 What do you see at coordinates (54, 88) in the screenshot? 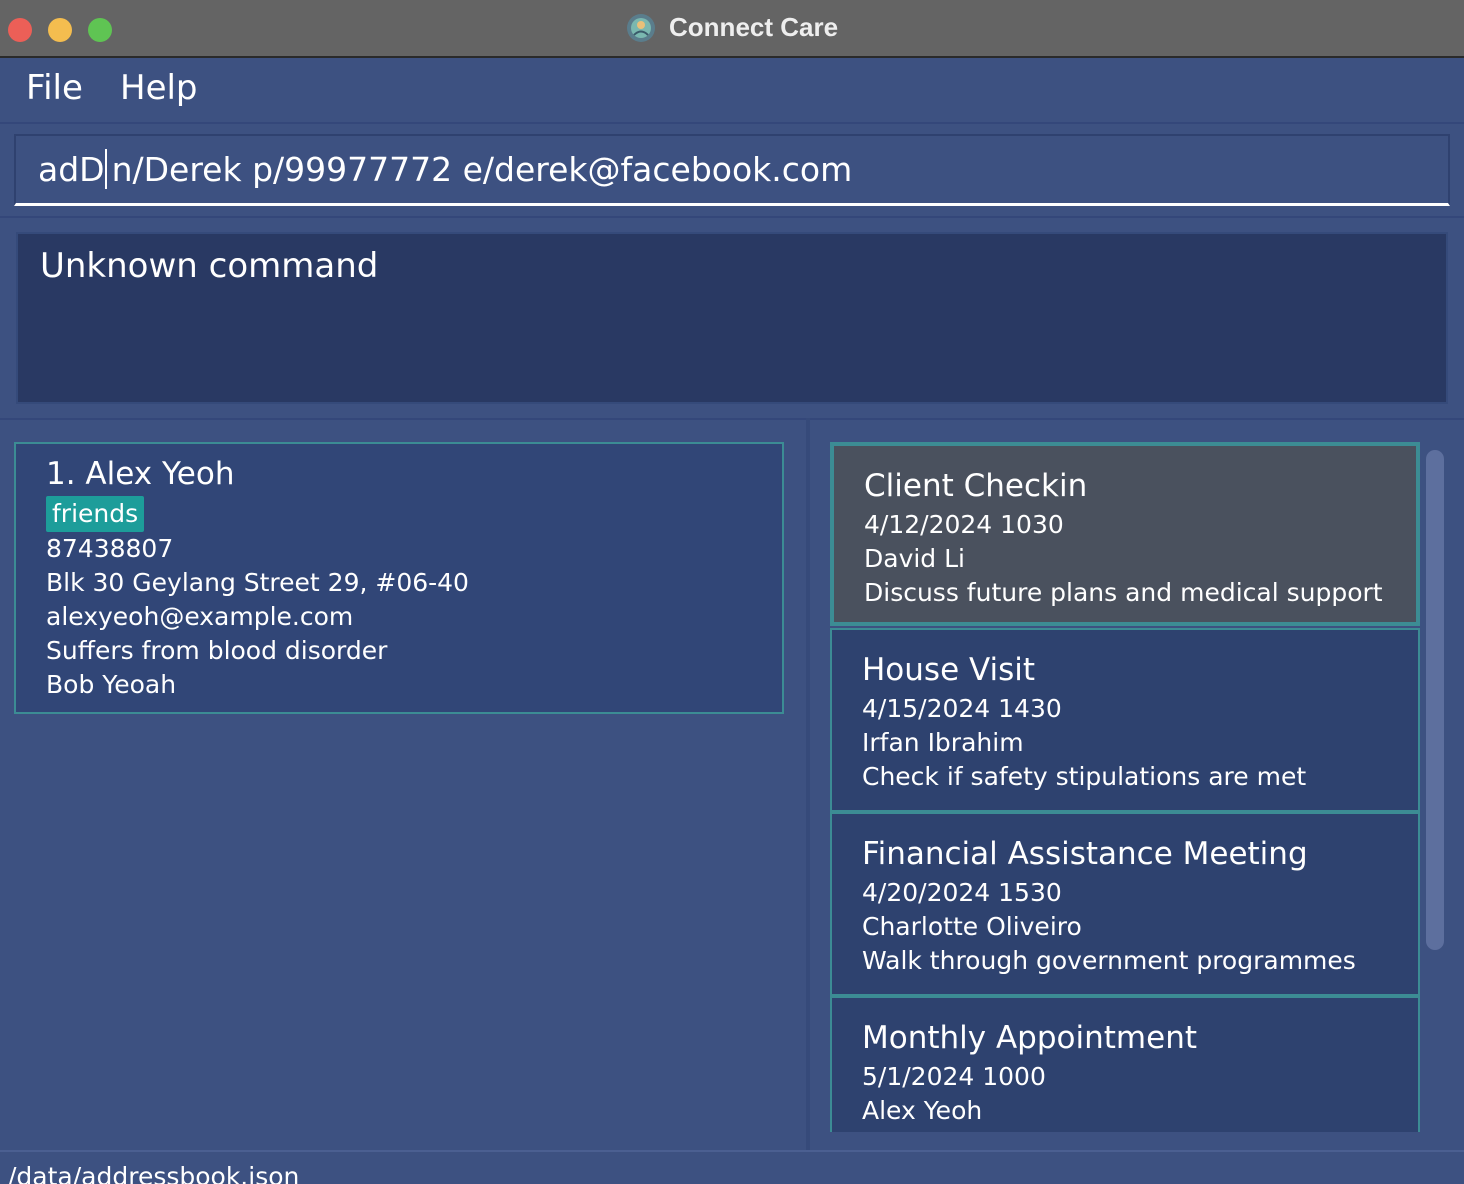
I see `menu-file: File` at bounding box center [54, 88].